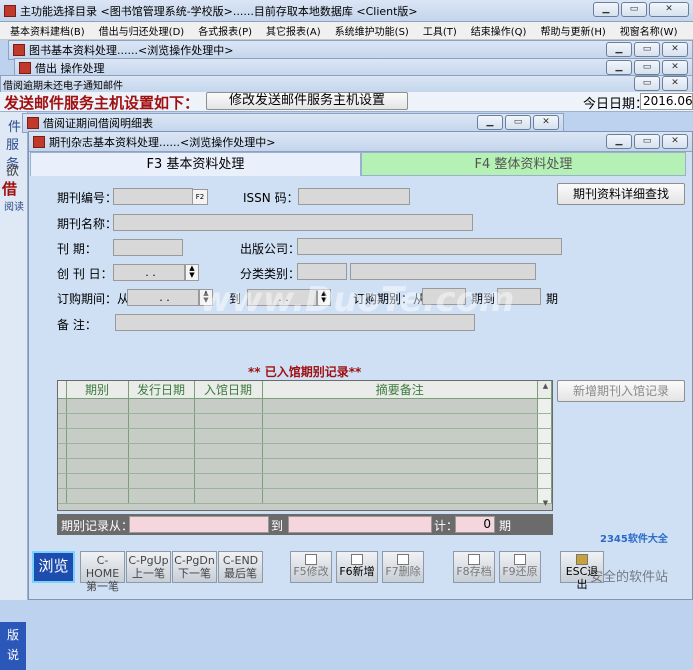  Describe the element at coordinates (53, 567) in the screenshot. I see `browse-button: 浏览` at that location.